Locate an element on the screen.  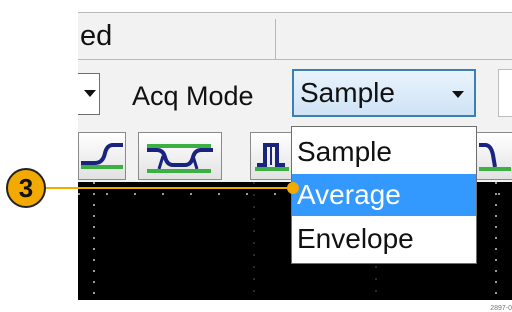
figure-id: 2897-0 is located at coordinates (501, 308).